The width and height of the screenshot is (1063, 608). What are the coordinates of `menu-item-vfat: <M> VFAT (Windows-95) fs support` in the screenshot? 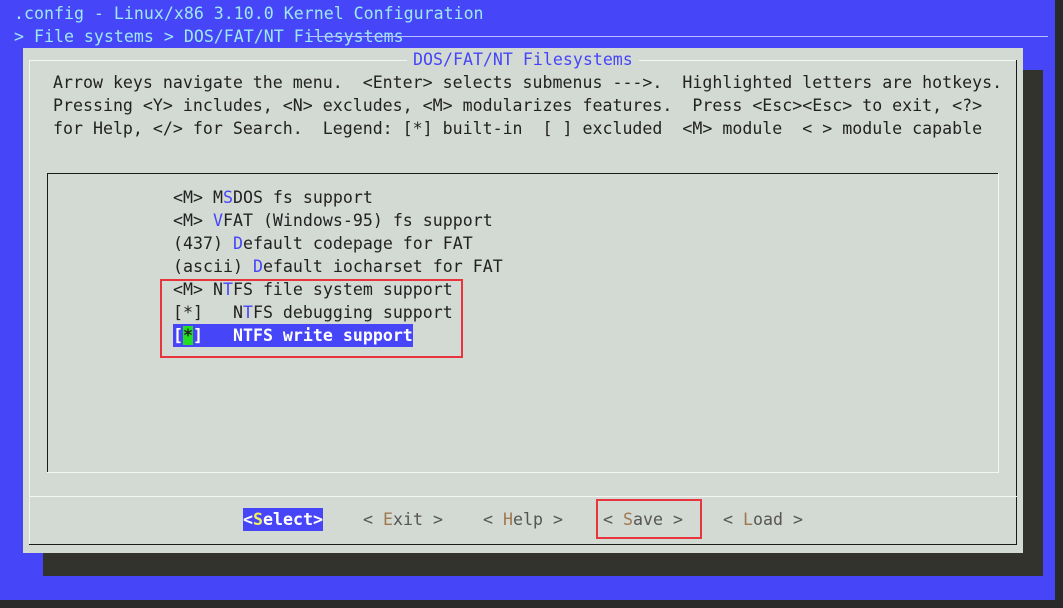 It's located at (333, 220).